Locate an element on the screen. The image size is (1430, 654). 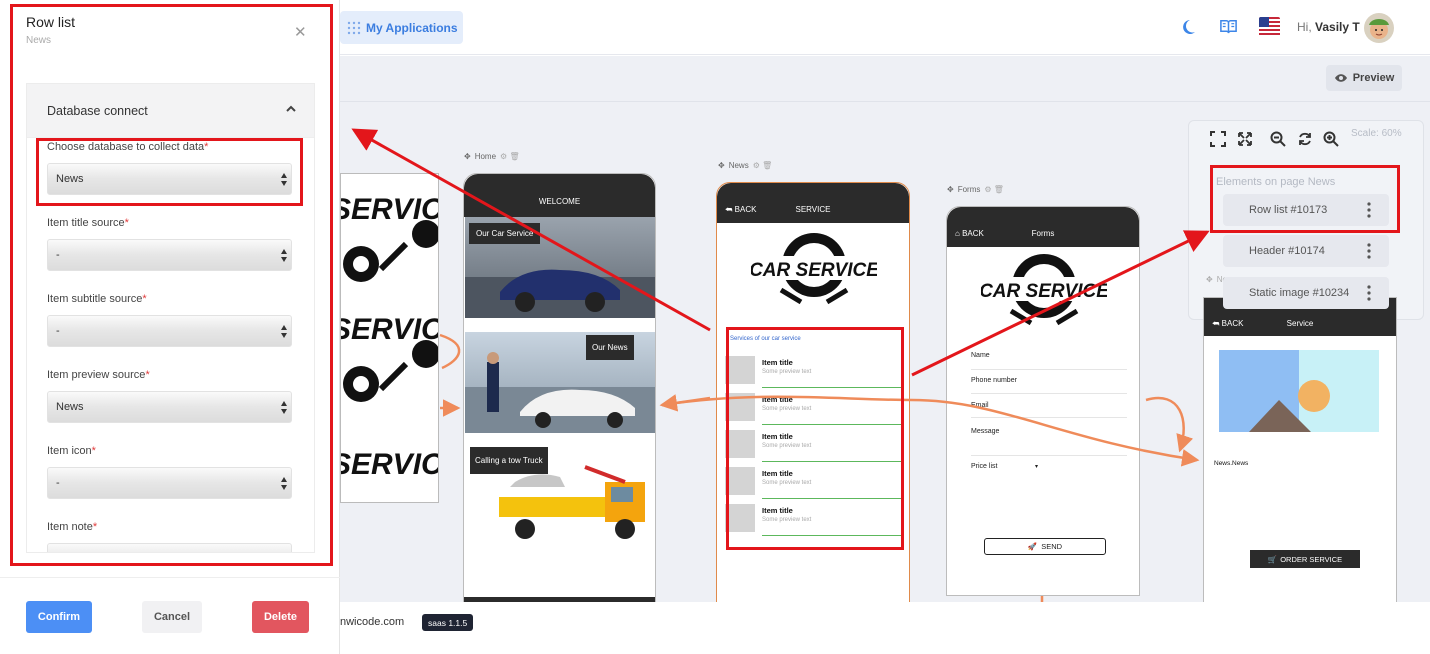
reset-zoom-icon is located at coordinates (1305, 139).